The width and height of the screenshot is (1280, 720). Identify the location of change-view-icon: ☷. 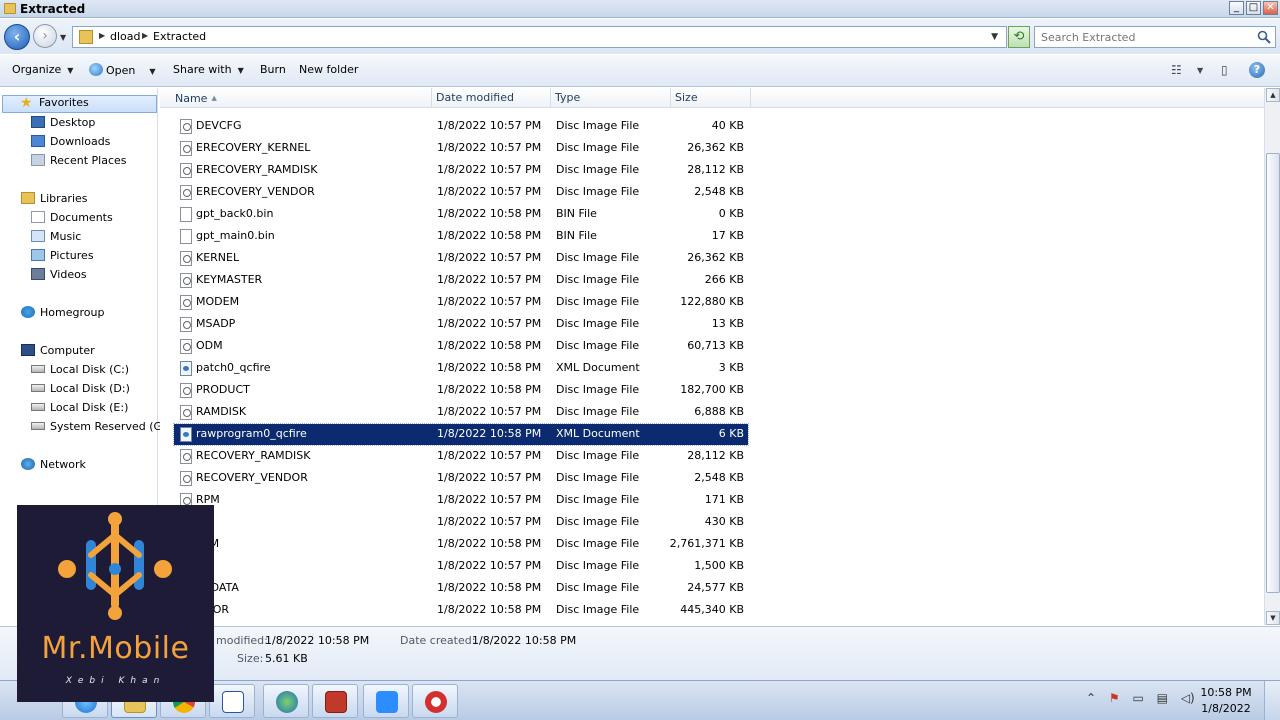
(1176, 70).